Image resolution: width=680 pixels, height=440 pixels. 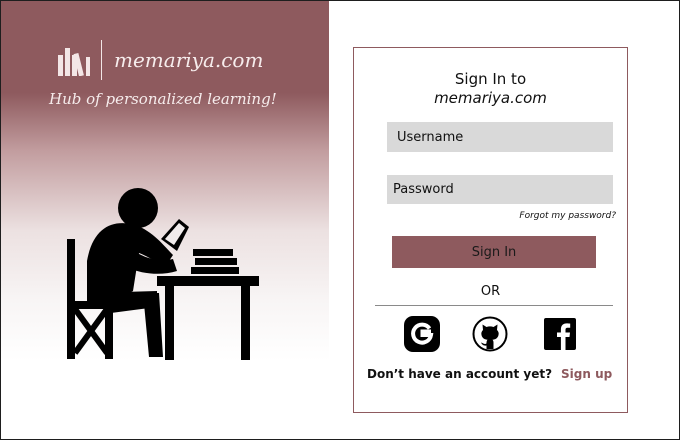 I want to click on github-icon, so click(x=490, y=334).